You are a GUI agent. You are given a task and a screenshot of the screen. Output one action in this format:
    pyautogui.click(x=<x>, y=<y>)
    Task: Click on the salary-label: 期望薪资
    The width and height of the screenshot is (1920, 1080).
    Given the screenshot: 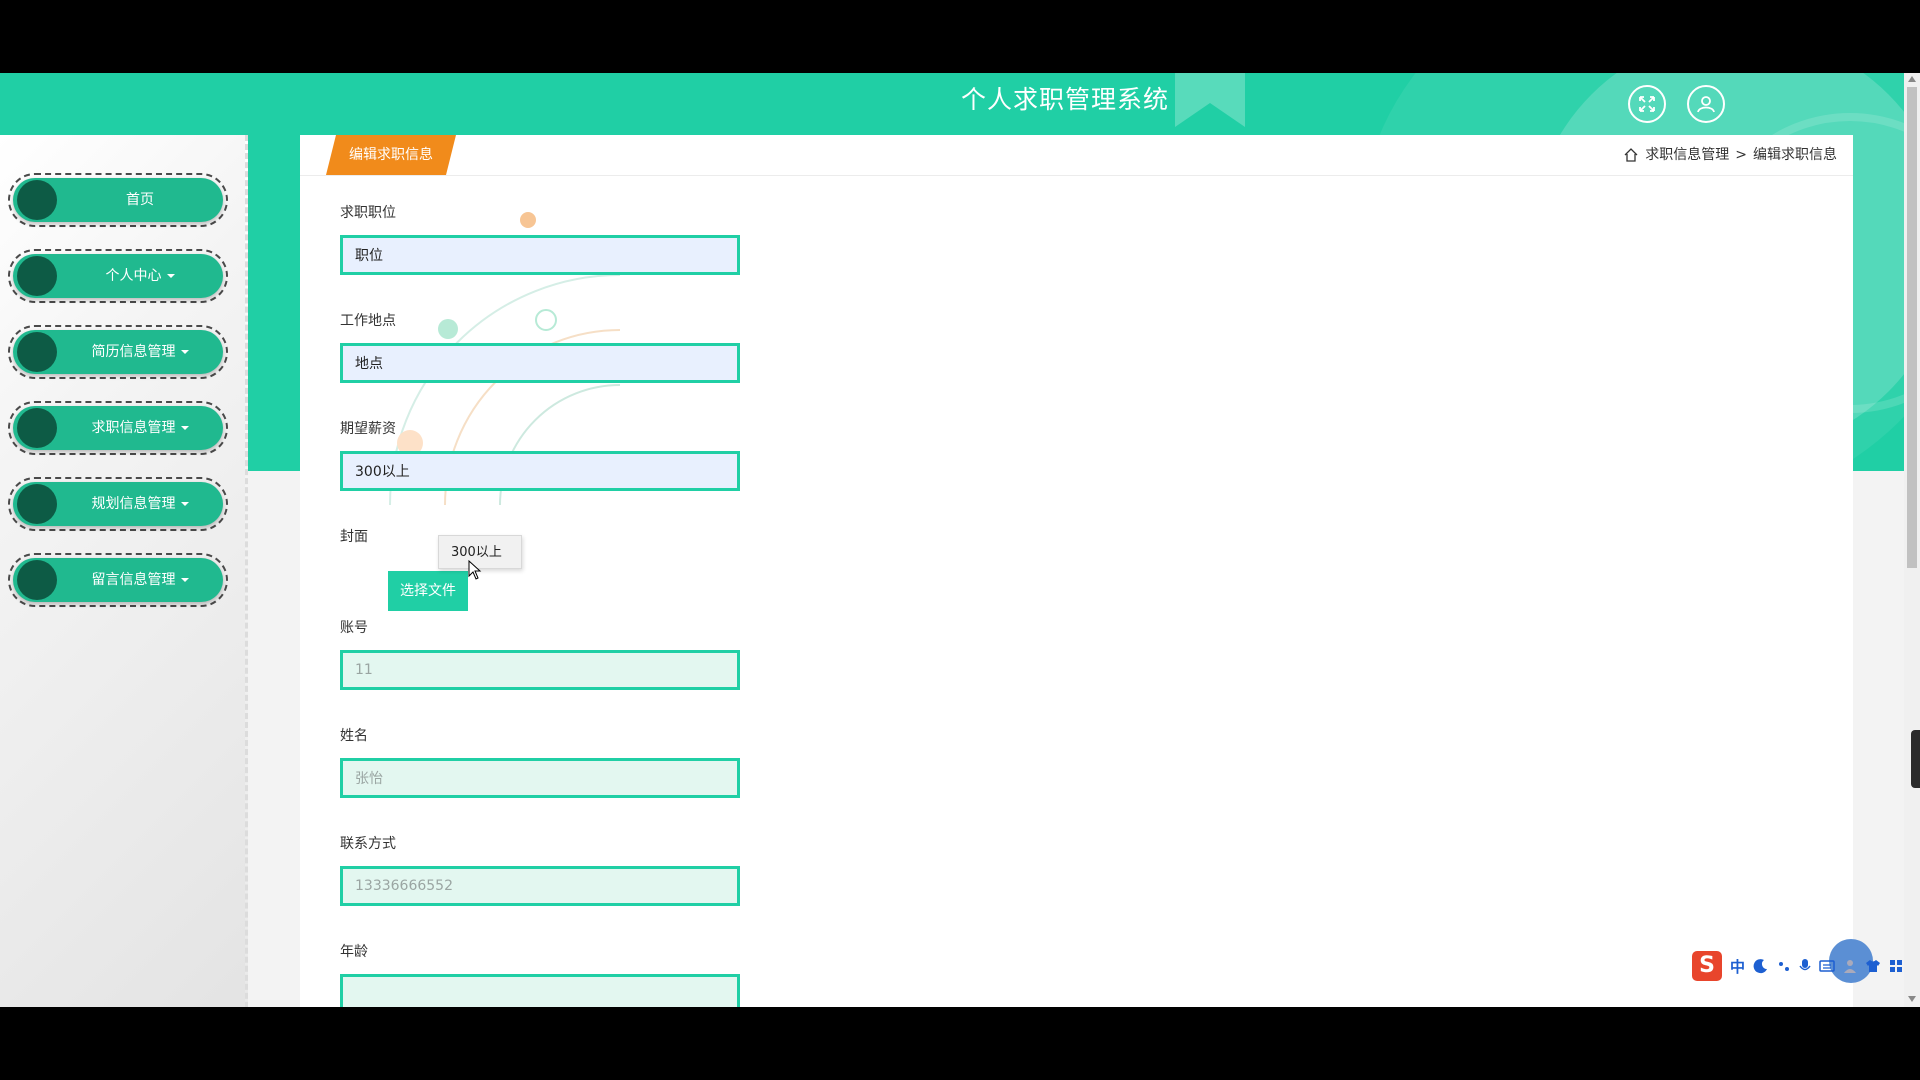 What is the action you would take?
    pyautogui.click(x=368, y=429)
    